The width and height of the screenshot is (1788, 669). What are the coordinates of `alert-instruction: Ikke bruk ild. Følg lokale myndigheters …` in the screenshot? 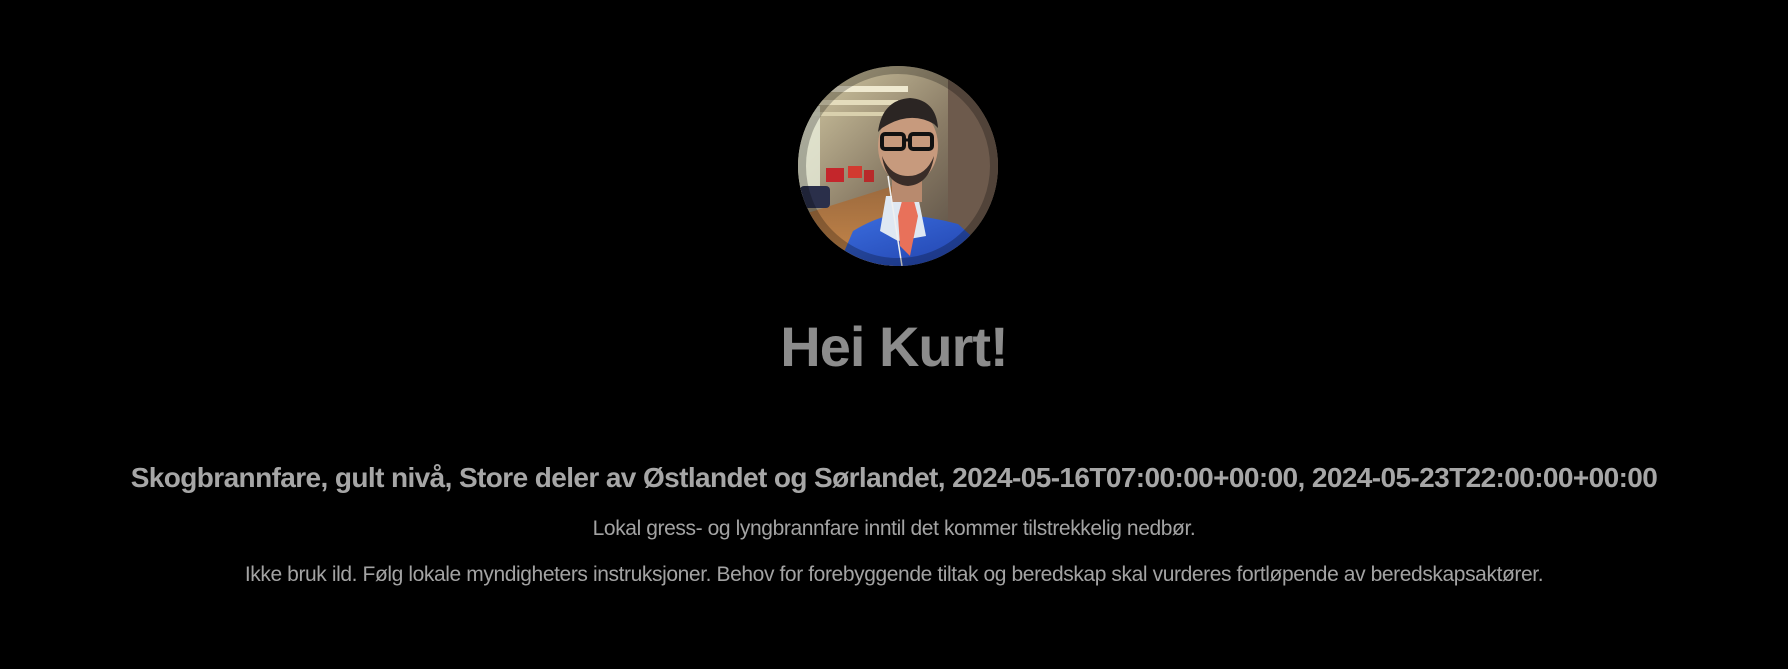 It's located at (894, 574).